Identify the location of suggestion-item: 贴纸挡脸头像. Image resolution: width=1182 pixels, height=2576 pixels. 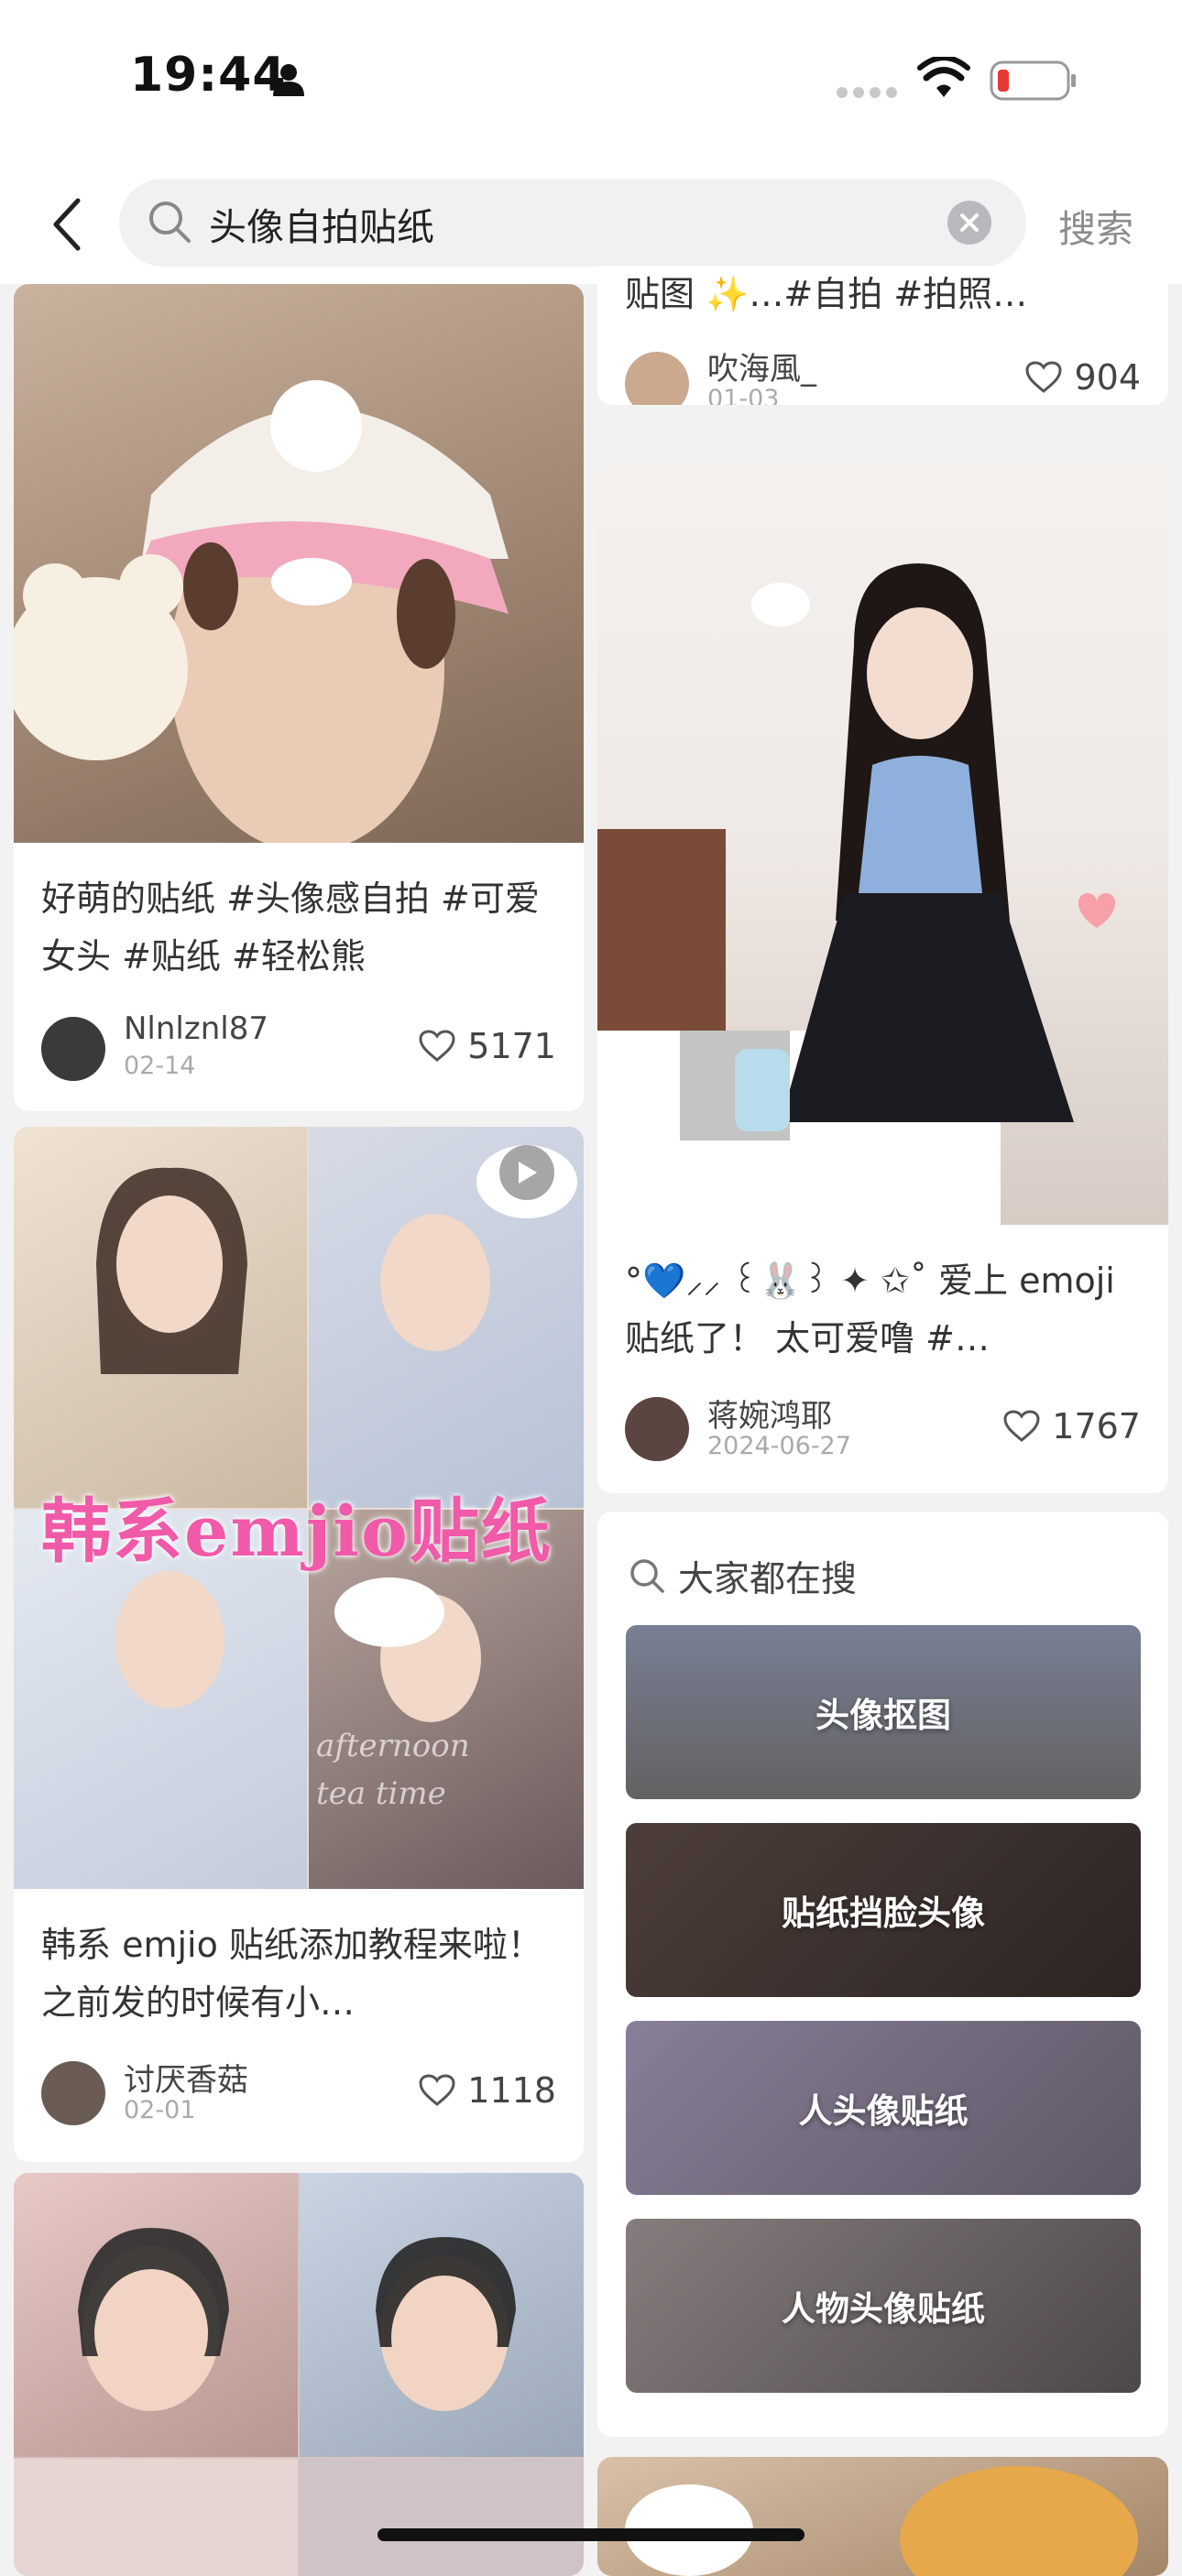
(884, 1910).